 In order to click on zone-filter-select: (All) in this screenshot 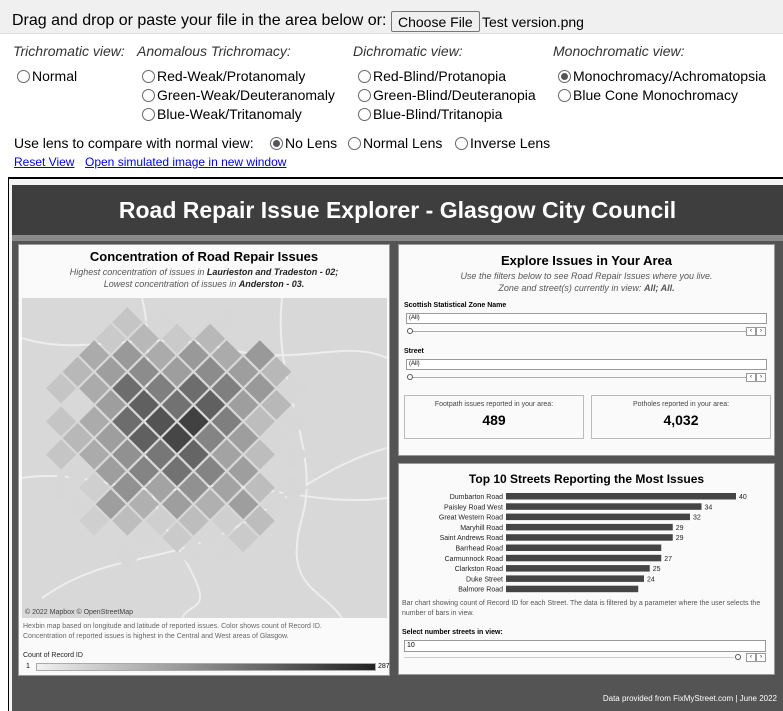, I will do `click(586, 318)`.